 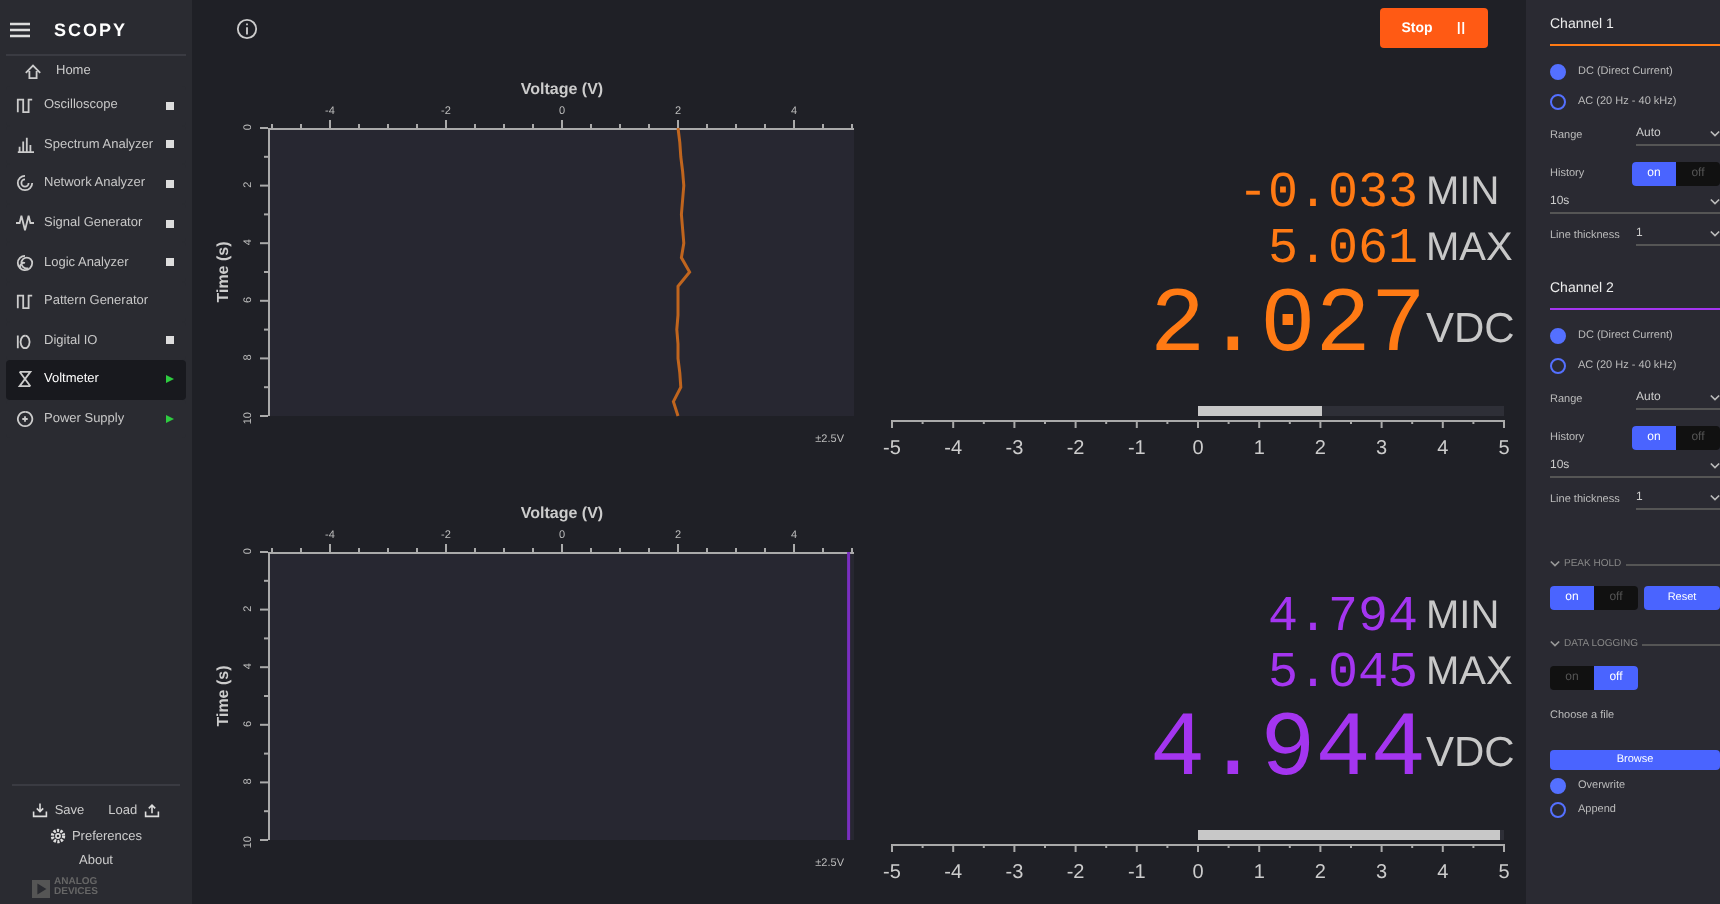 I want to click on round-icon, so click(x=25, y=419).